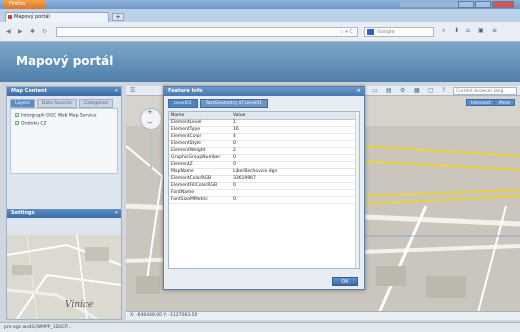  Describe the element at coordinates (132, 90) in the screenshot. I see `identify-icon: ☰` at that location.